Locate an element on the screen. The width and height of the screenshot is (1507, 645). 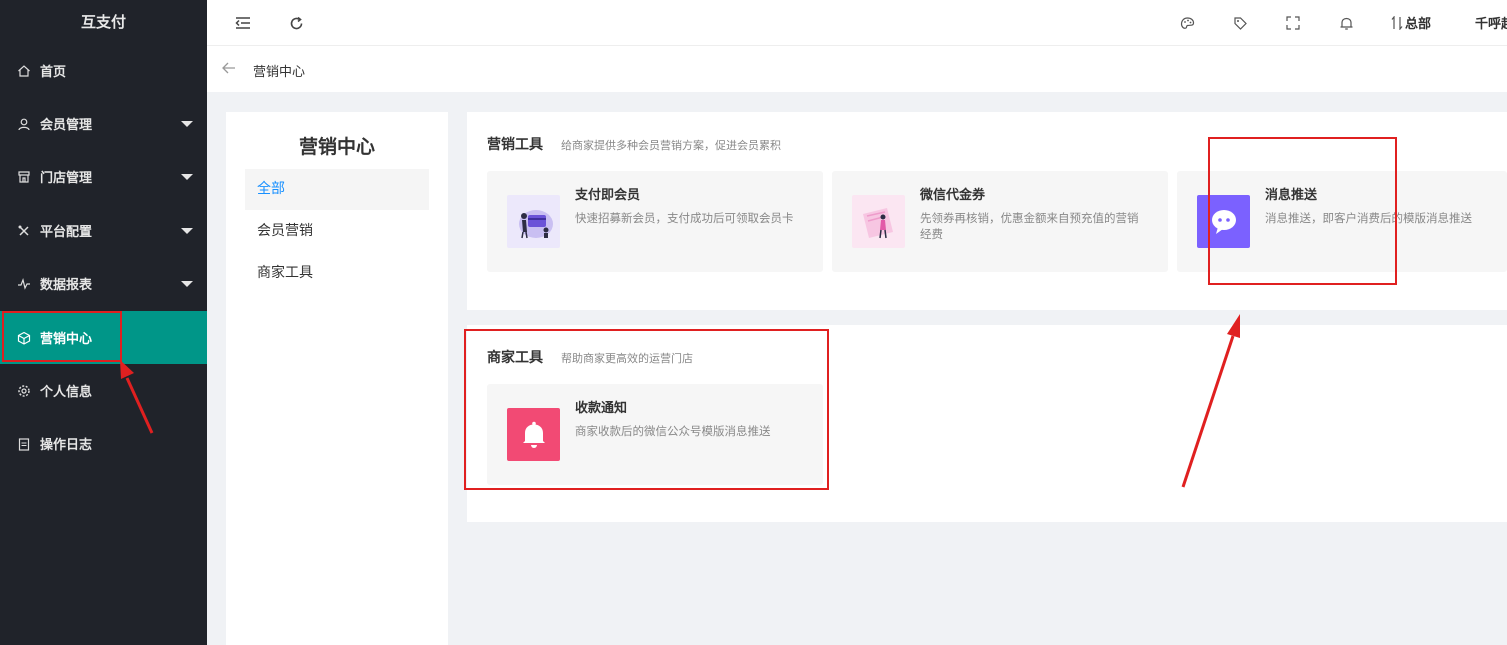
category-panel: 营销中心 全部 会员营销 商家工具 is located at coordinates (337, 378).